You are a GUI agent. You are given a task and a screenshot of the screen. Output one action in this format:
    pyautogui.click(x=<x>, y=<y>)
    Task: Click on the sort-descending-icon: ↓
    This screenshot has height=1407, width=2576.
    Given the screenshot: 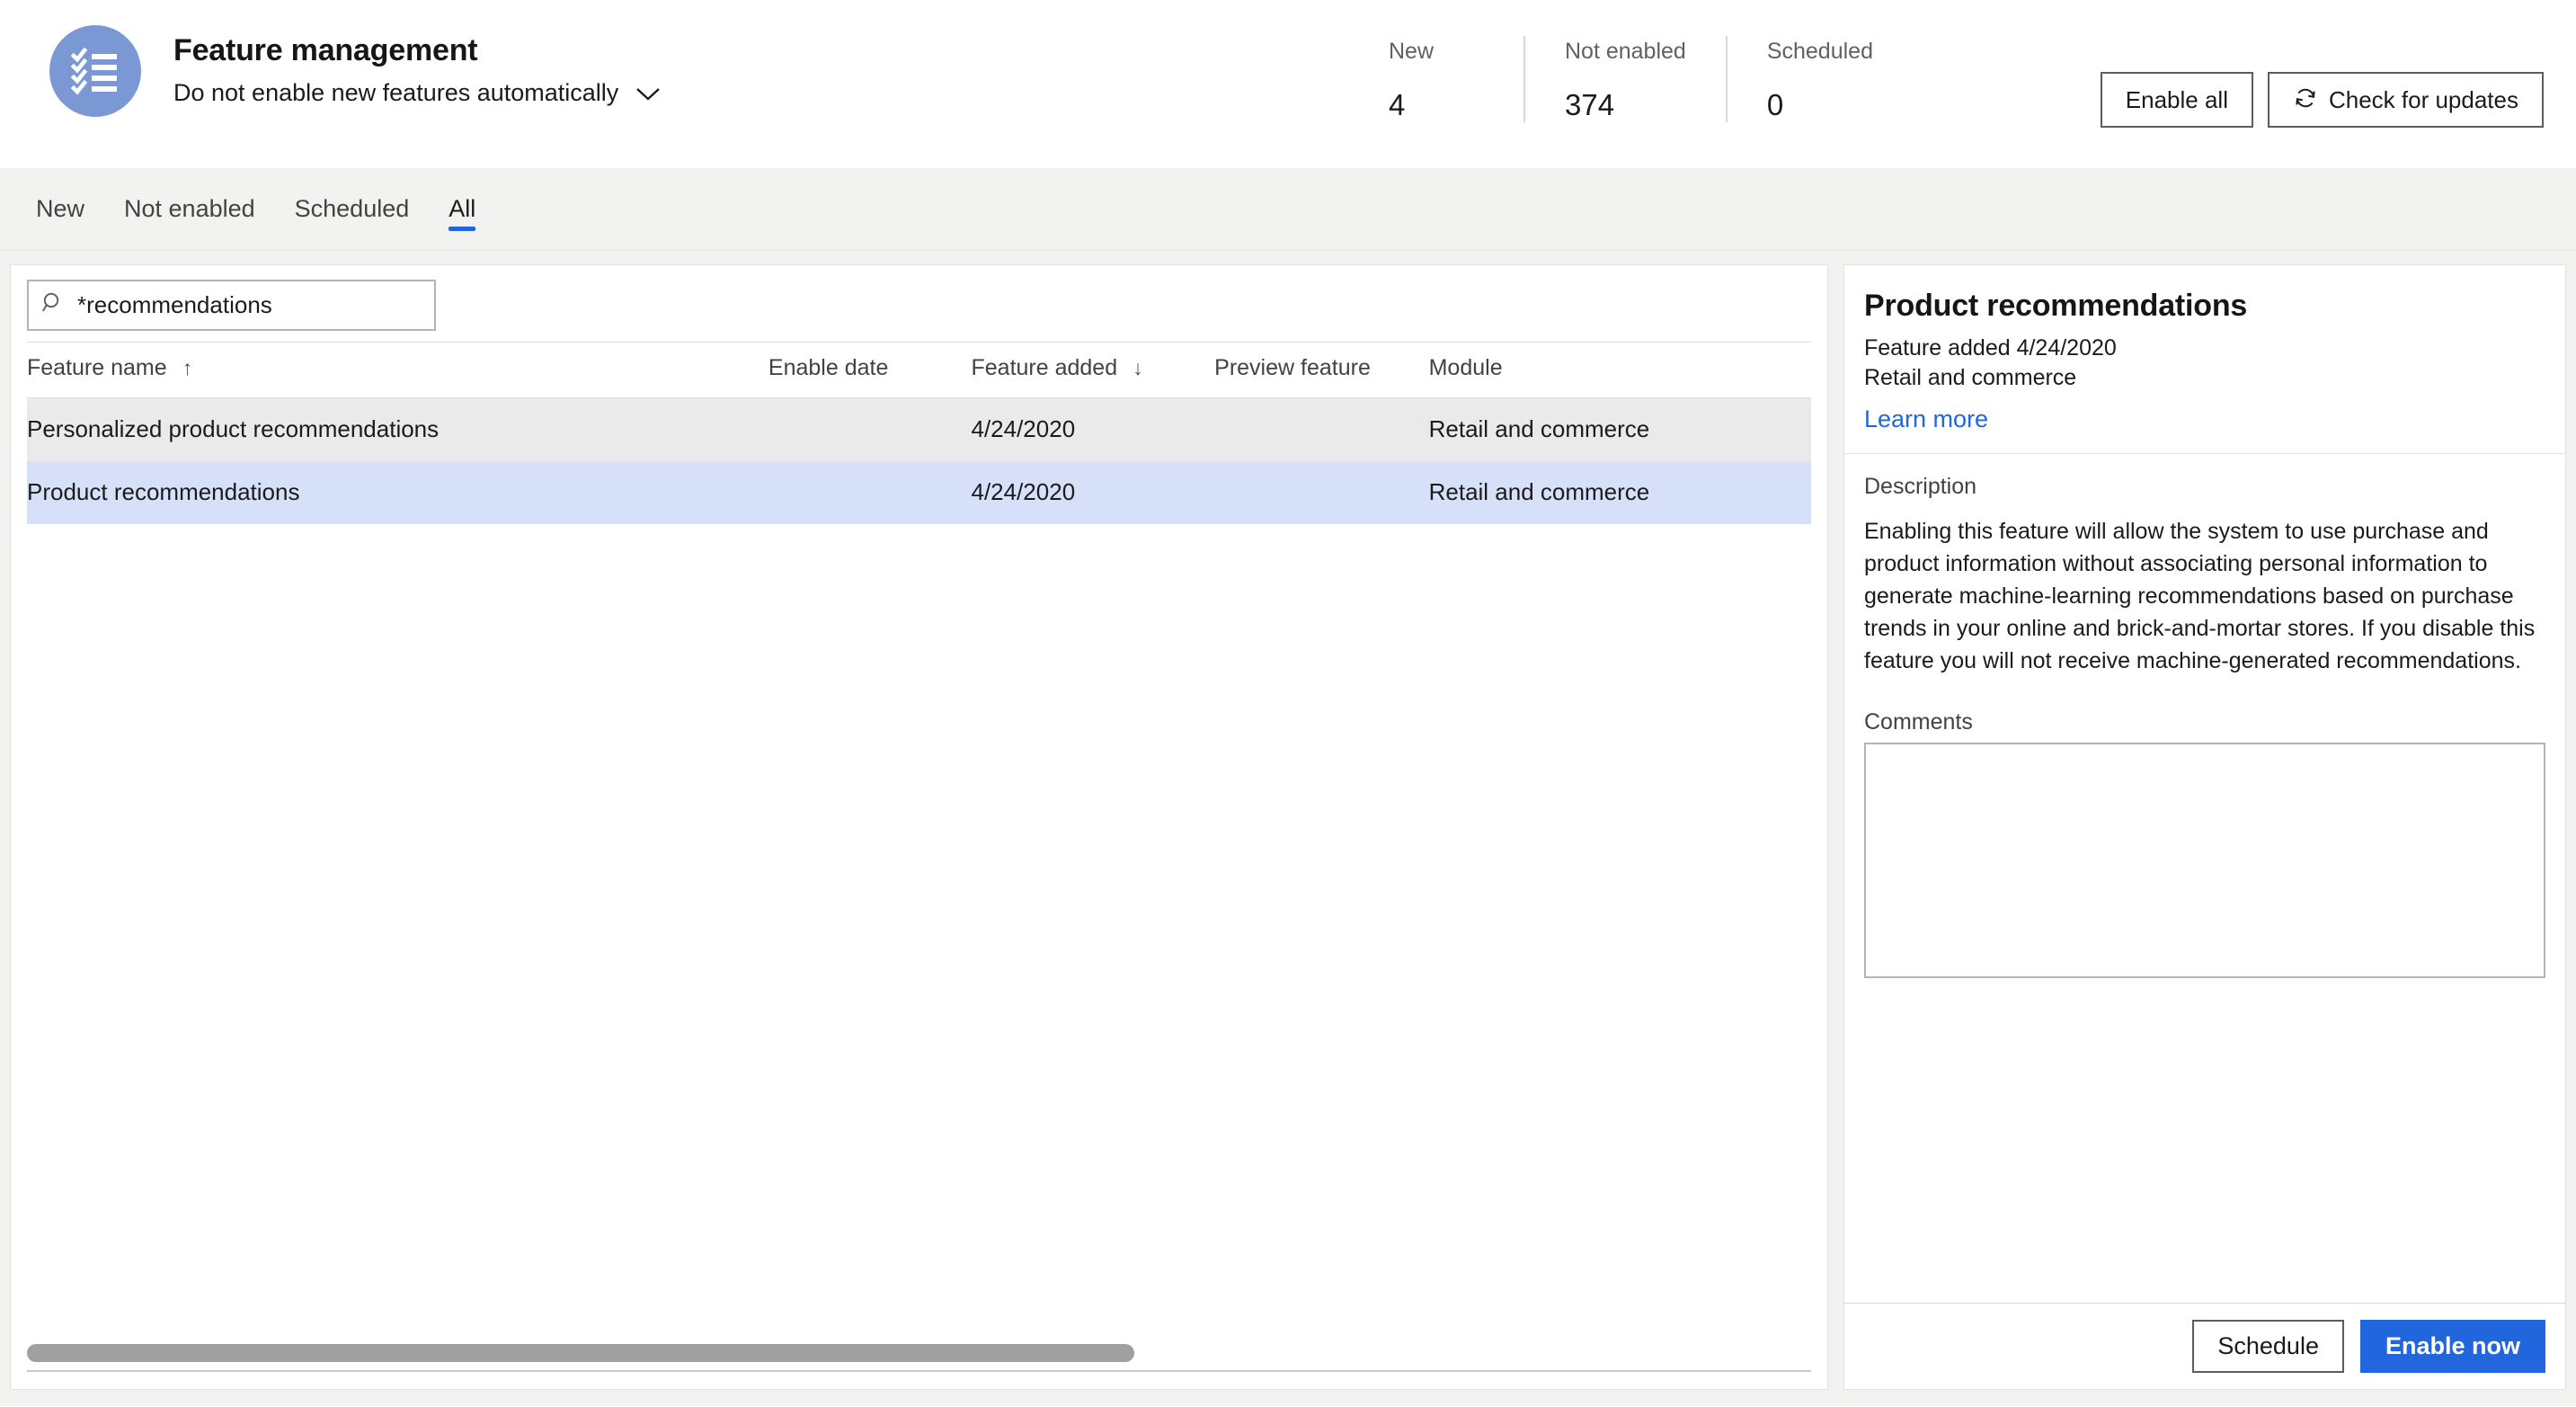 What is the action you would take?
    pyautogui.click(x=1138, y=367)
    